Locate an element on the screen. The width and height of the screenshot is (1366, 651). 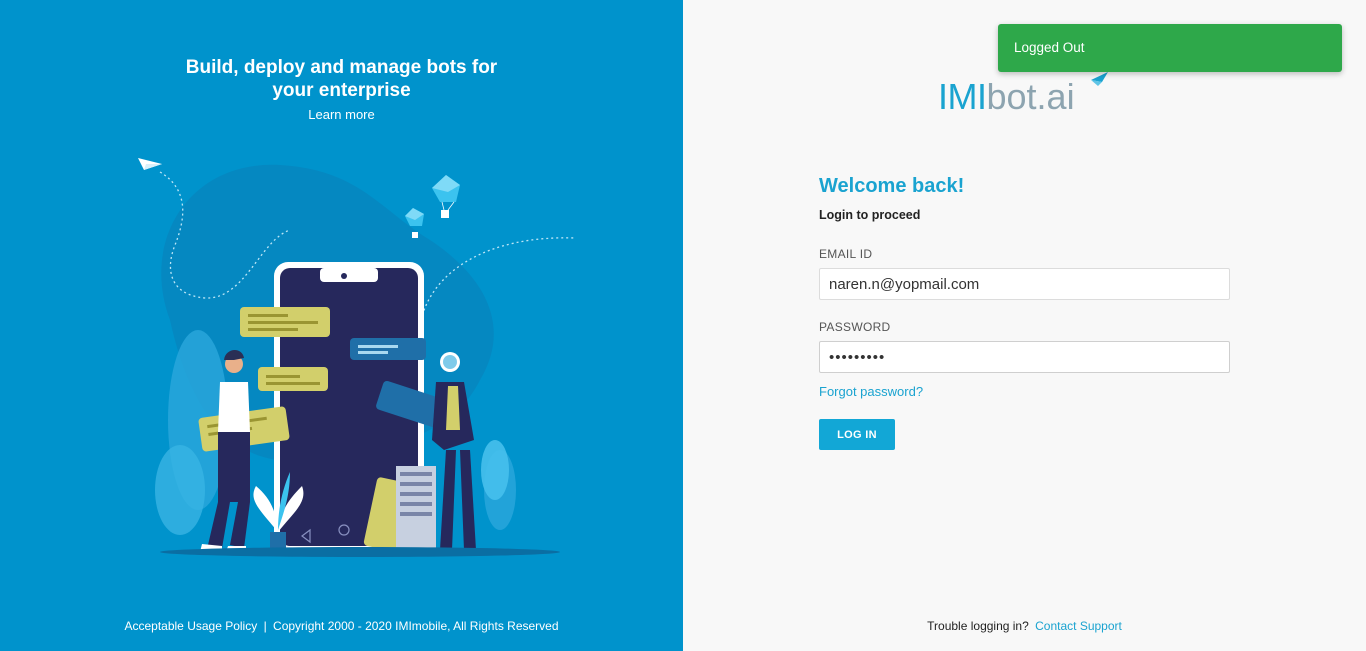
email-field is located at coordinates (1024, 284).